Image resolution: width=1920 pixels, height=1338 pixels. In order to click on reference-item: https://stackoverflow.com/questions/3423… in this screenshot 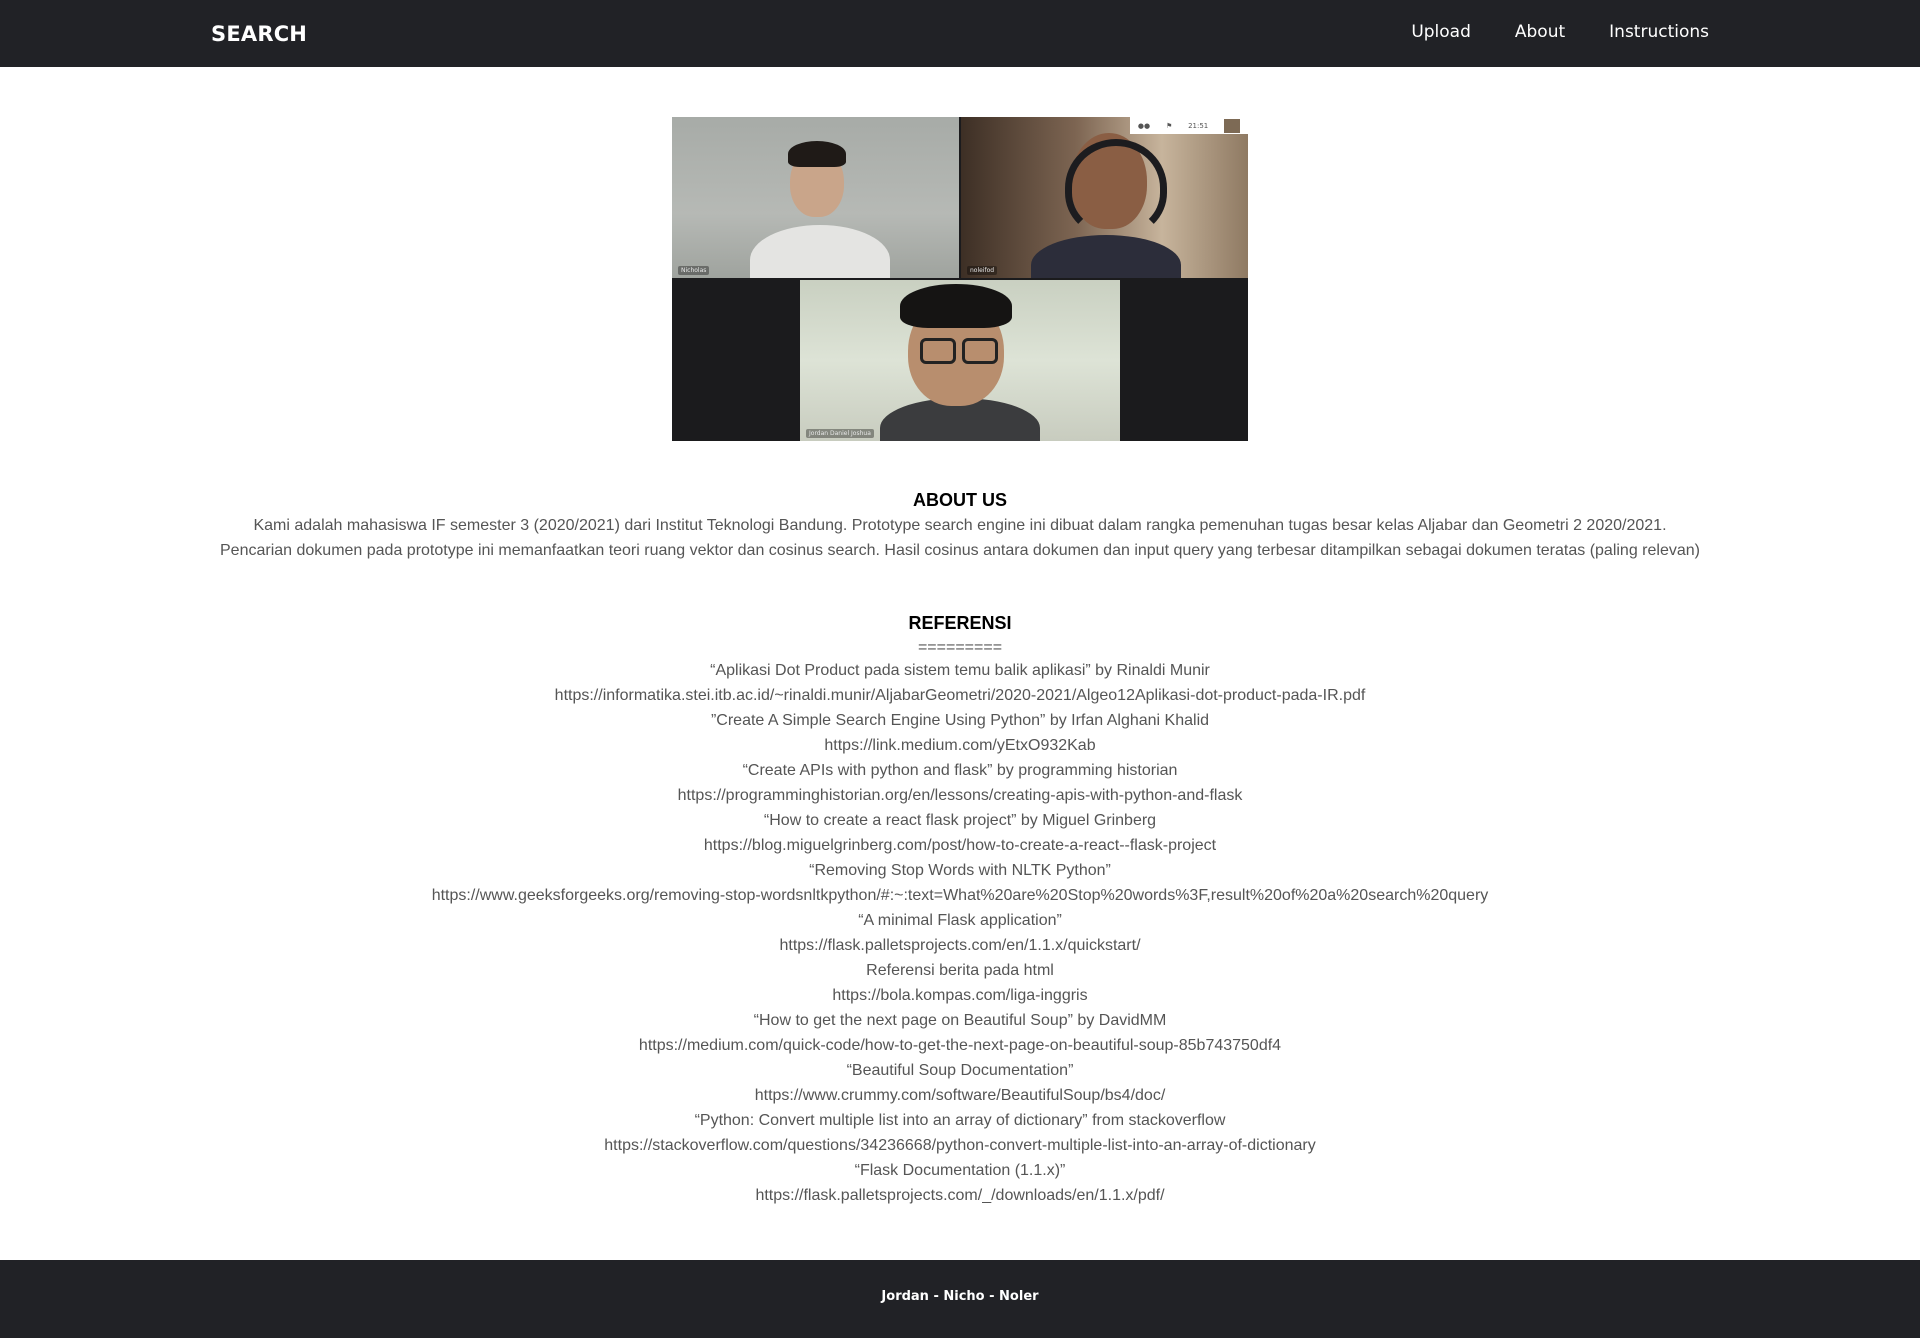, I will do `click(960, 1145)`.